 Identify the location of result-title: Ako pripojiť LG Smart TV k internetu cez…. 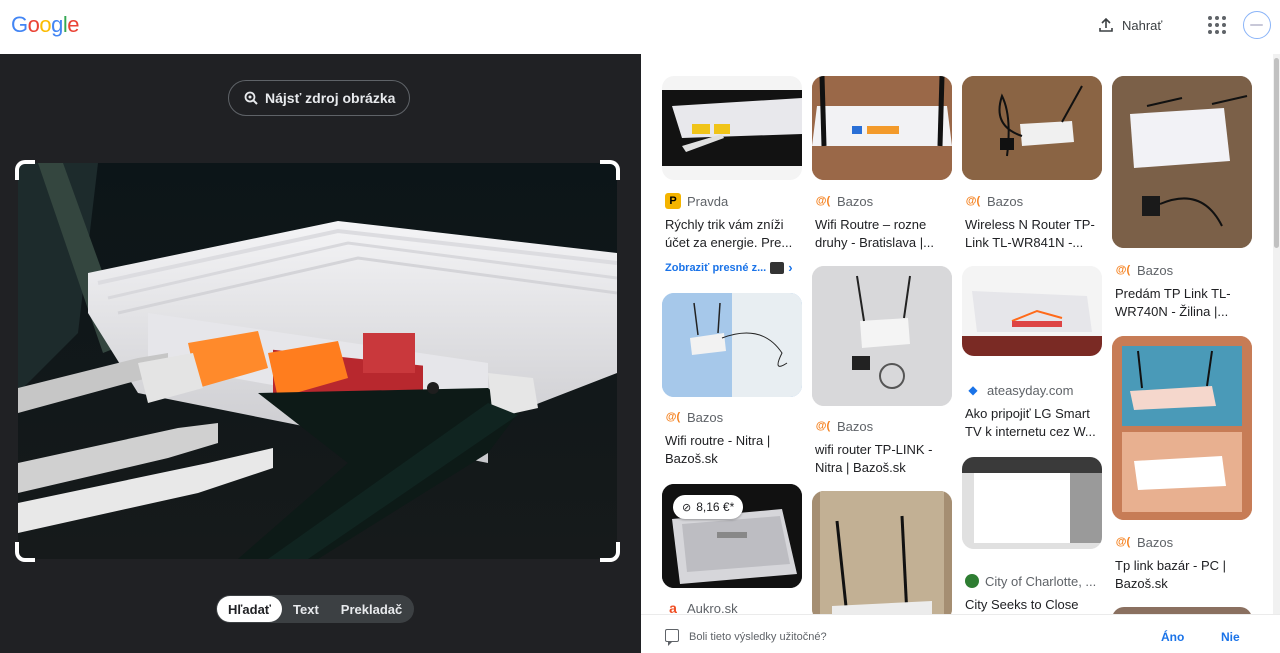
(1030, 422).